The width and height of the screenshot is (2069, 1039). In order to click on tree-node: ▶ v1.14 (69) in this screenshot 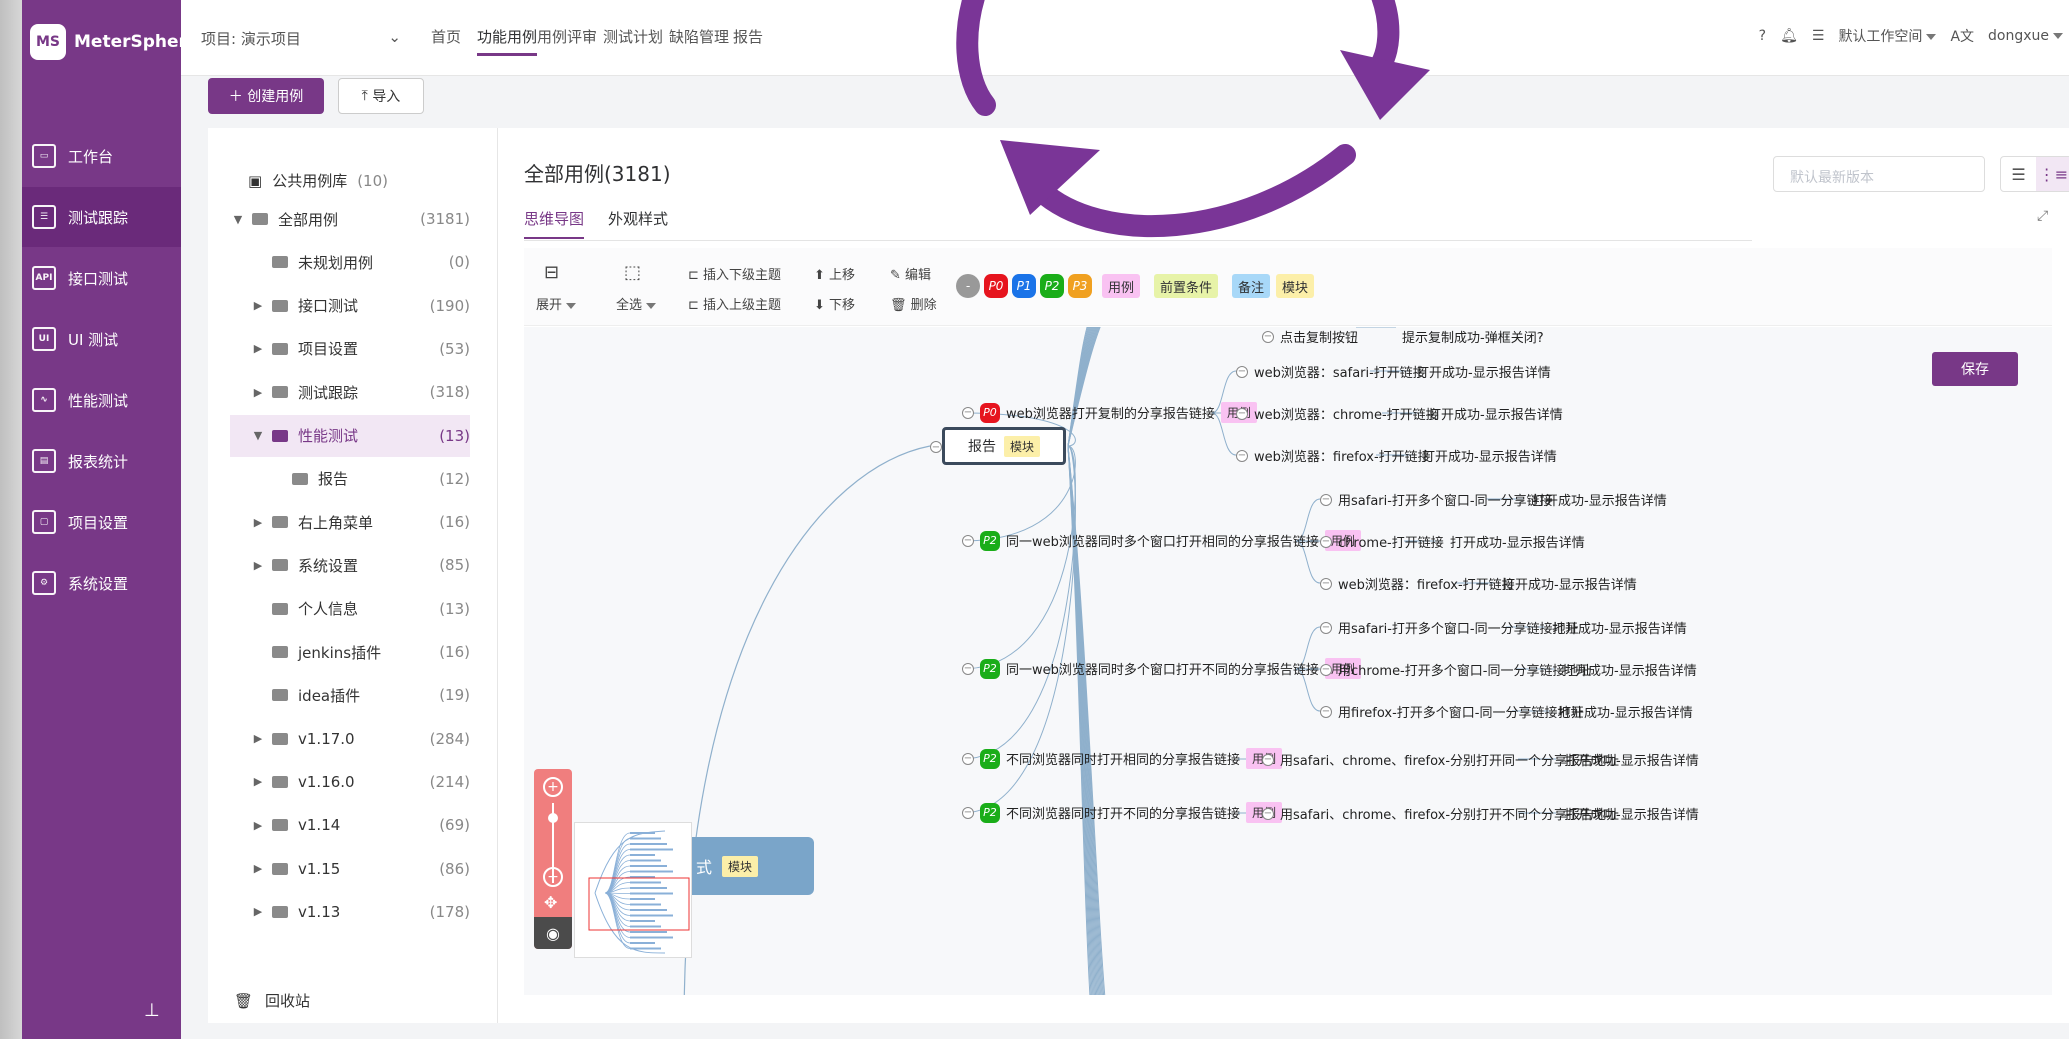, I will do `click(350, 825)`.